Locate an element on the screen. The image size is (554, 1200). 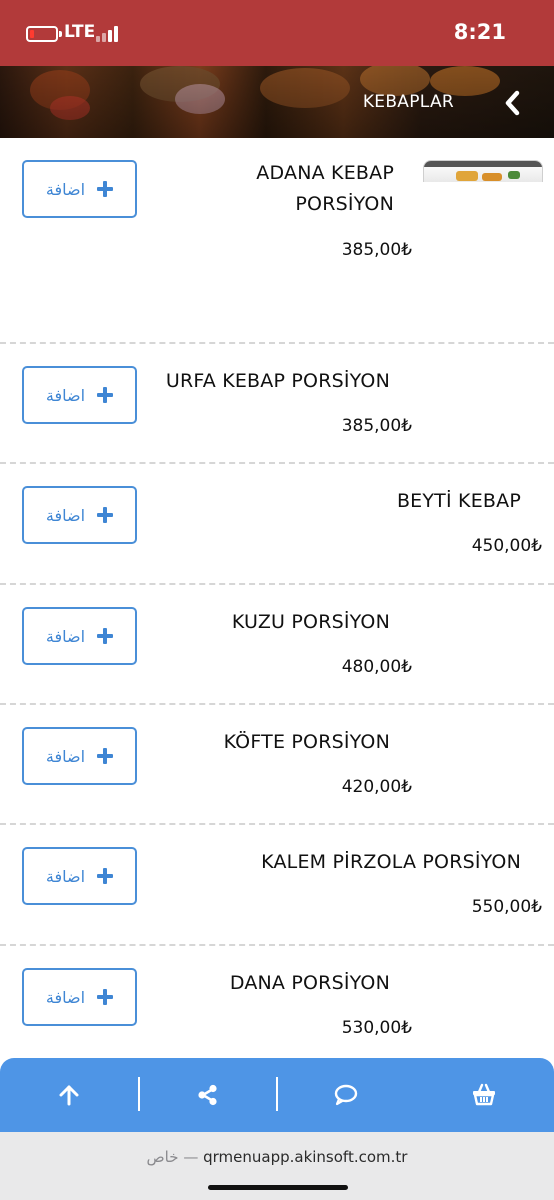
item-price: 550,00₺ is located at coordinates (506, 907).